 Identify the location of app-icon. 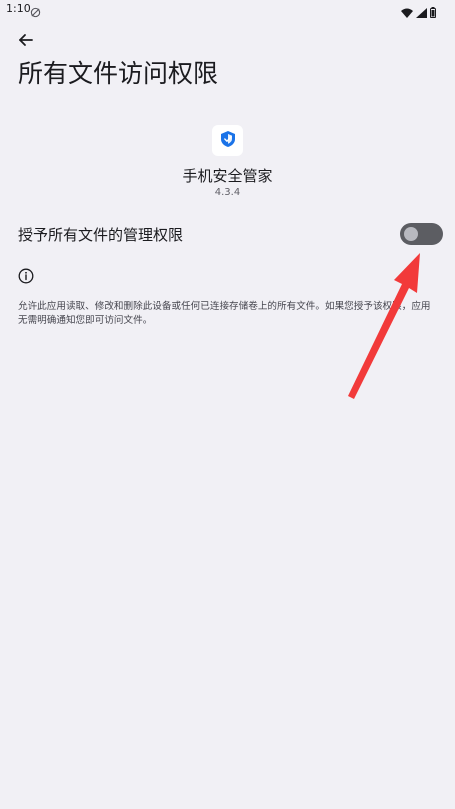
(227, 140).